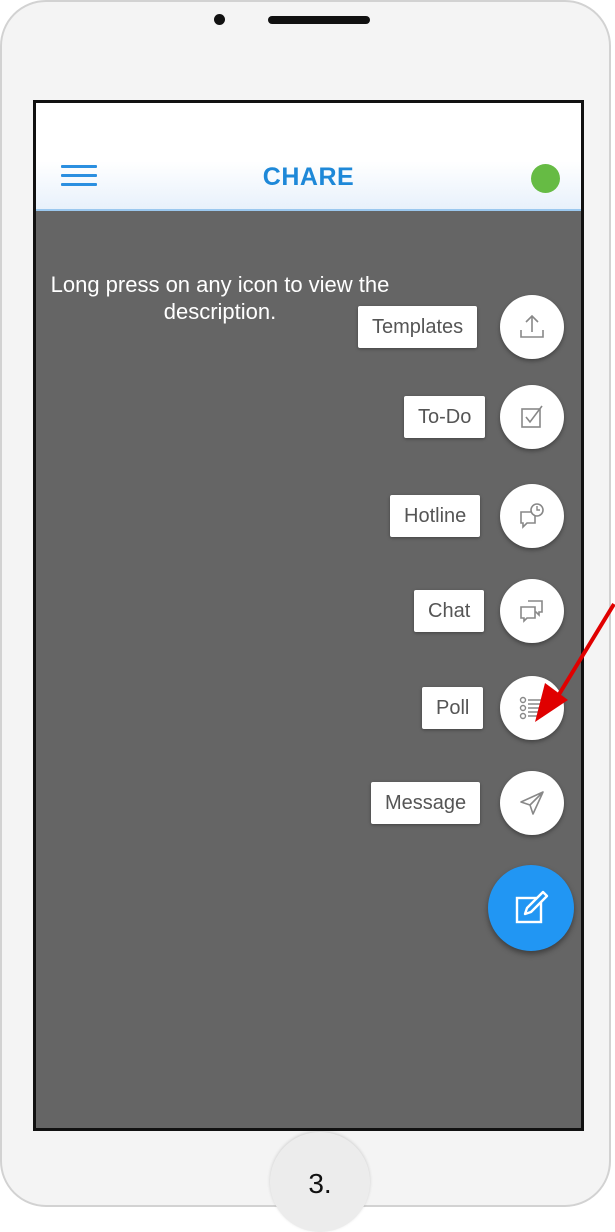 The width and height of the screenshot is (615, 1232). I want to click on fab-label-message: Message, so click(426, 803).